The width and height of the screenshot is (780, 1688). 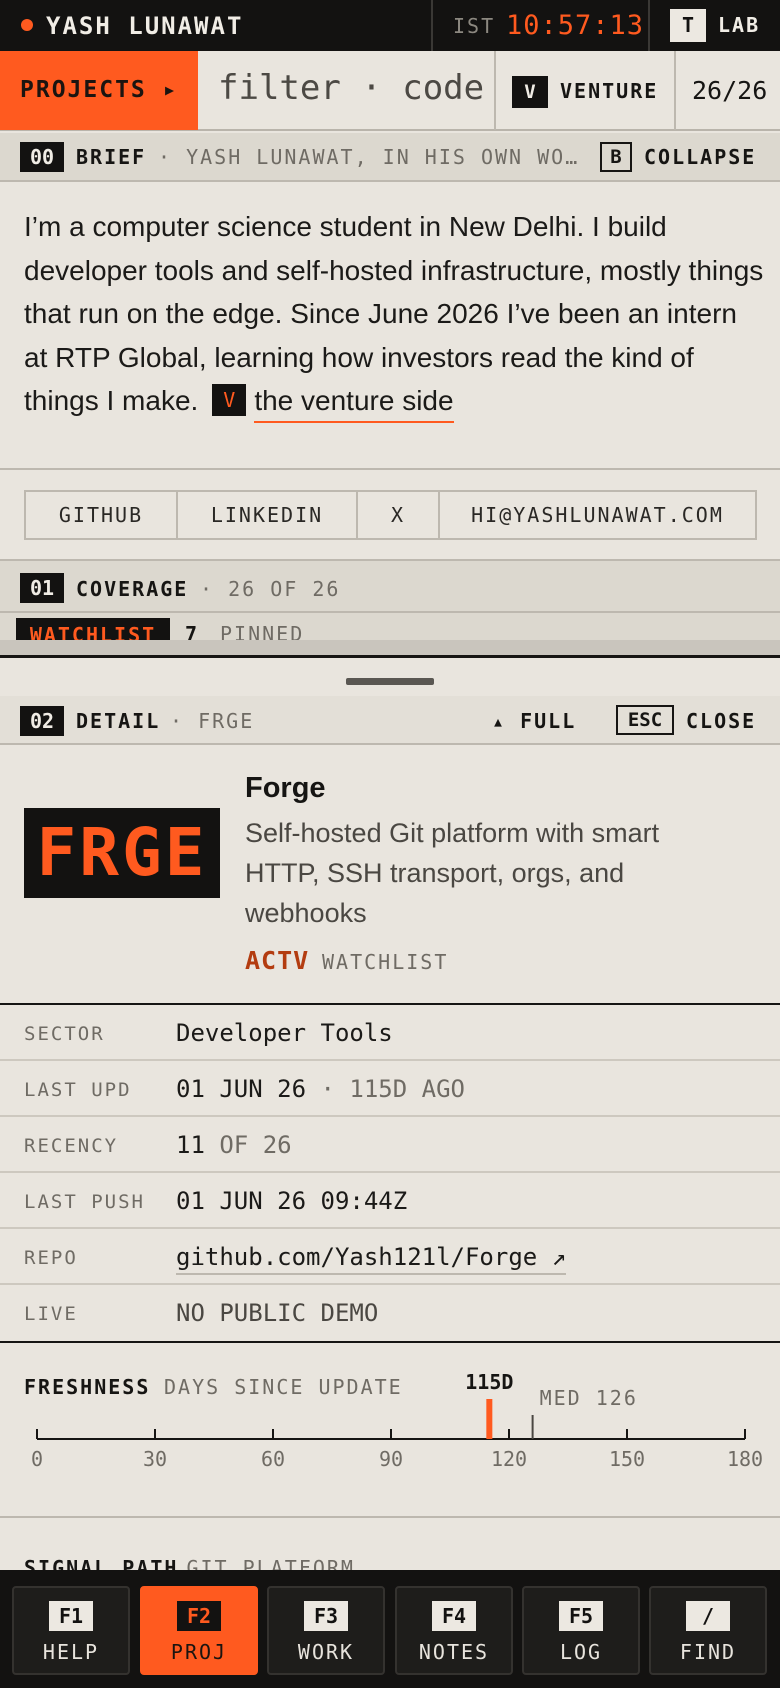 What do you see at coordinates (292, 1201) in the screenshot?
I see `field-value: 01 JUN 26 09:44Z` at bounding box center [292, 1201].